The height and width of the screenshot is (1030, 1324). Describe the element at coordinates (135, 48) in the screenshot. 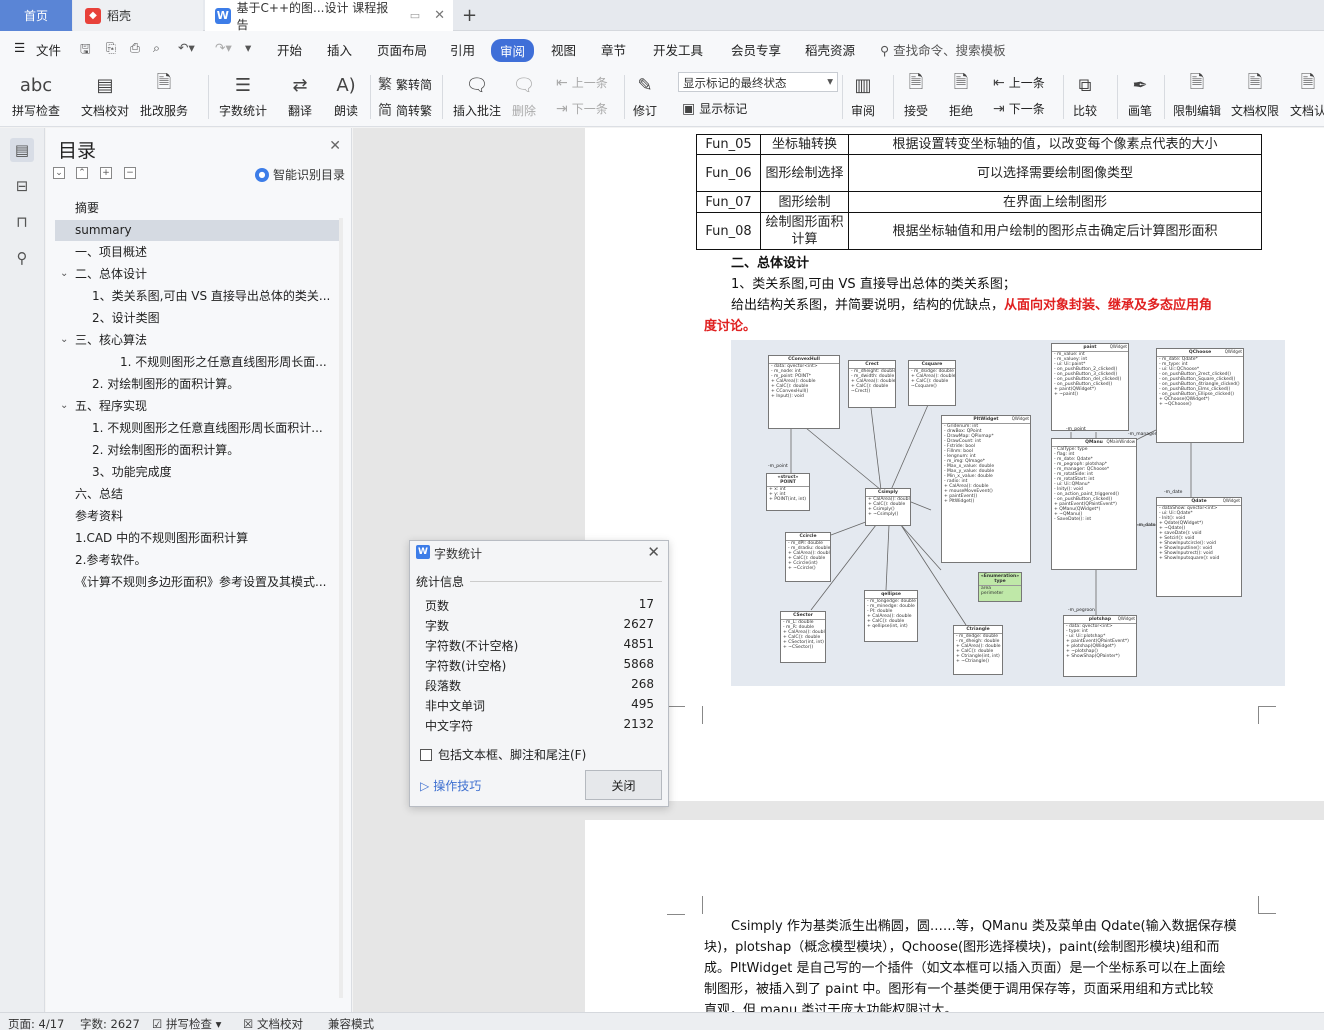

I see `print-icon: ⎙` at that location.